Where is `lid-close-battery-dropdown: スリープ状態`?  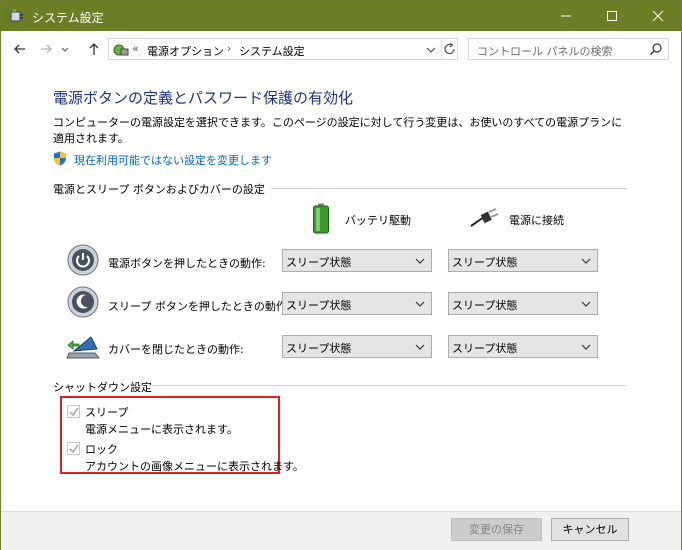 lid-close-battery-dropdown: スリープ状態 is located at coordinates (357, 346).